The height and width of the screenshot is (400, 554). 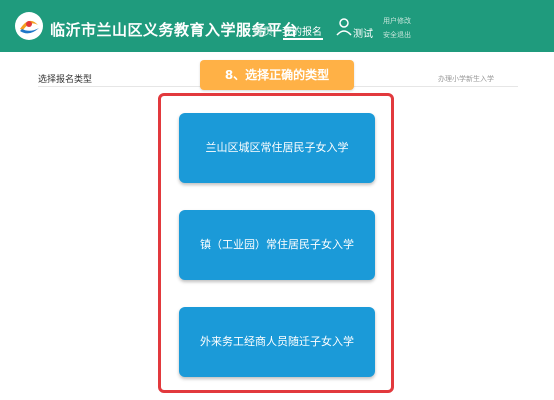 I want to click on user-icon, so click(x=344, y=27).